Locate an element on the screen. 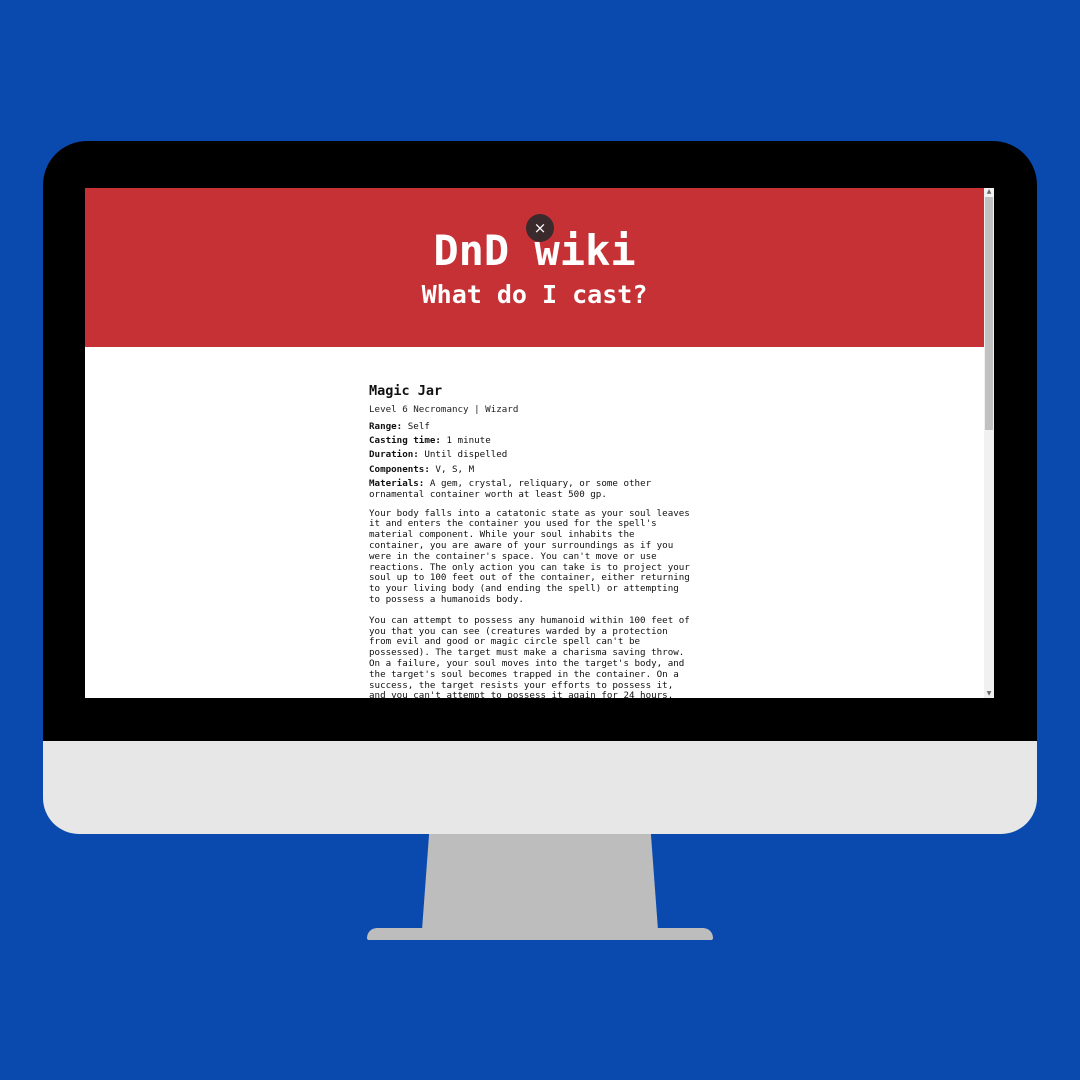 This screenshot has width=1080, height=1080. duration-label: Duration: is located at coordinates (394, 455).